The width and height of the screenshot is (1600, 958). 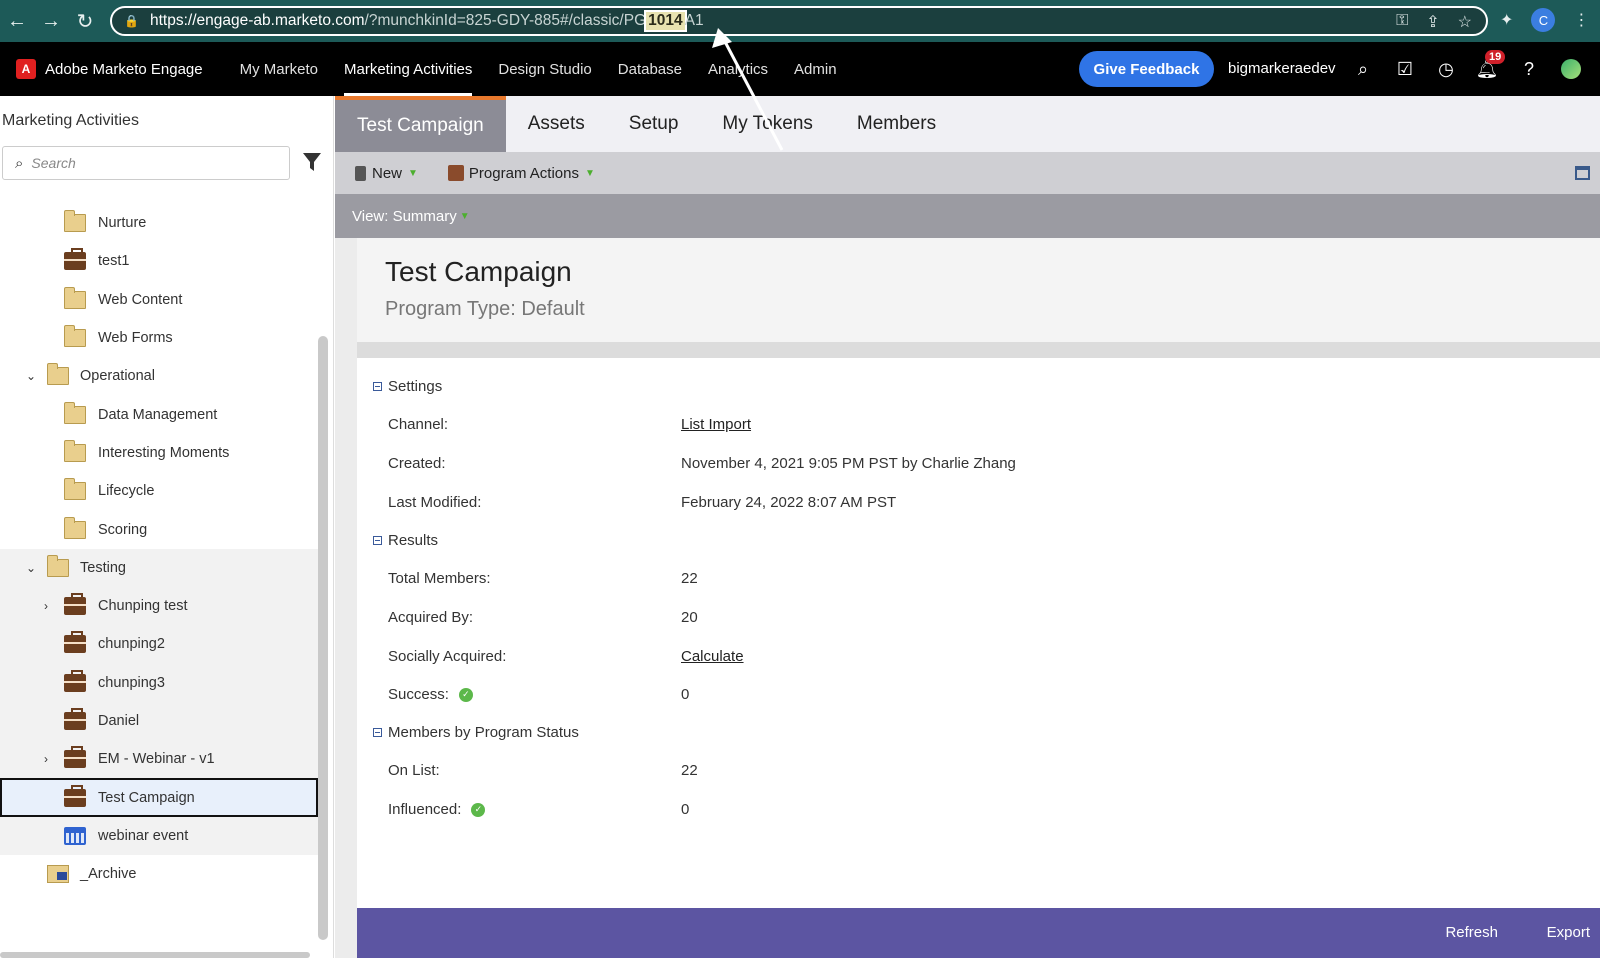 I want to click on tree-item: Web Forms, so click(x=159, y=338).